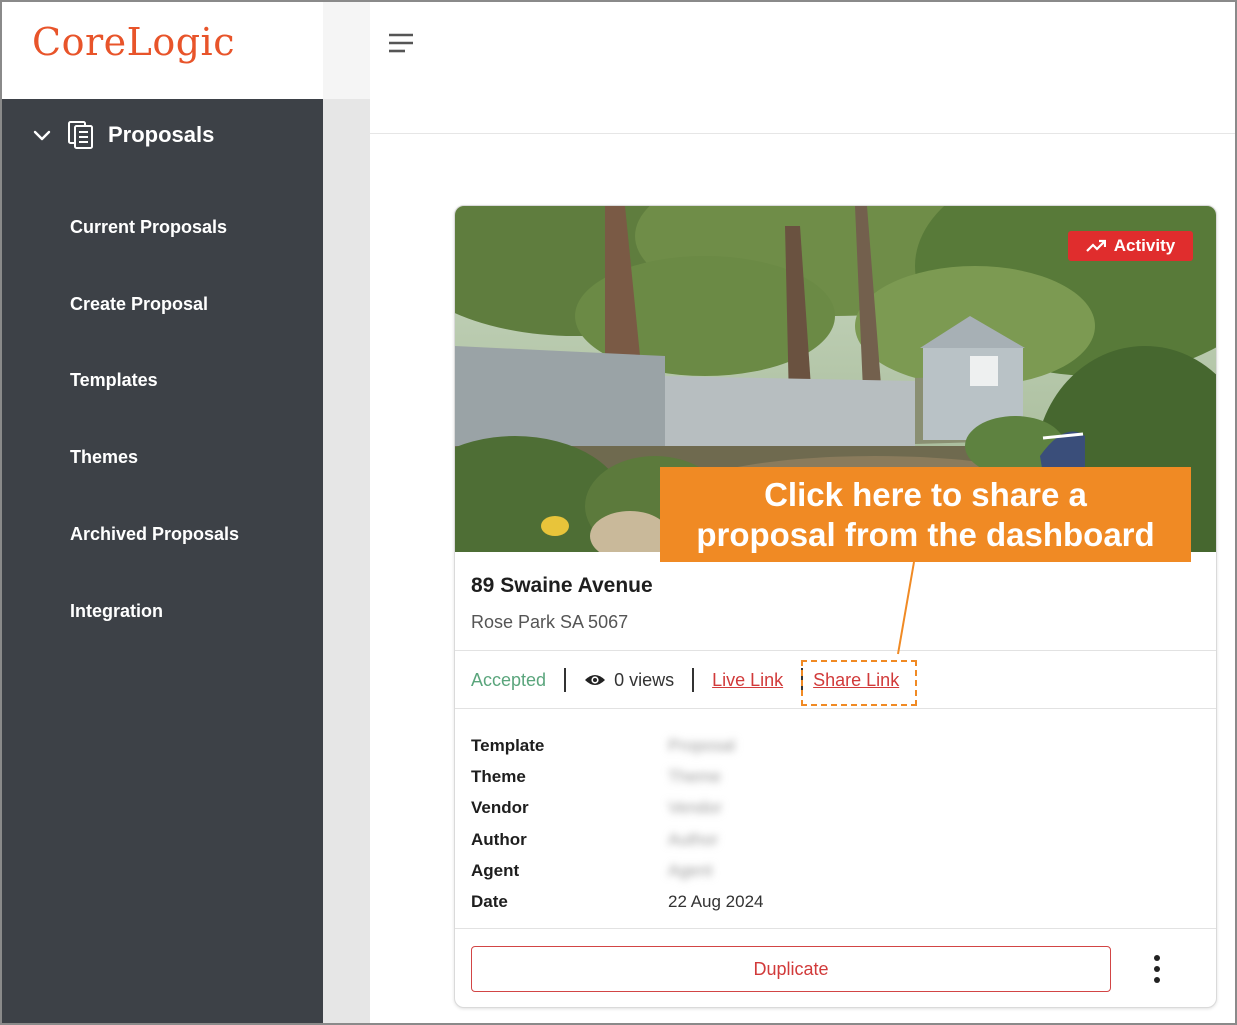  What do you see at coordinates (716, 902) in the screenshot?
I see `detail-value-date: 22 Aug 2024` at bounding box center [716, 902].